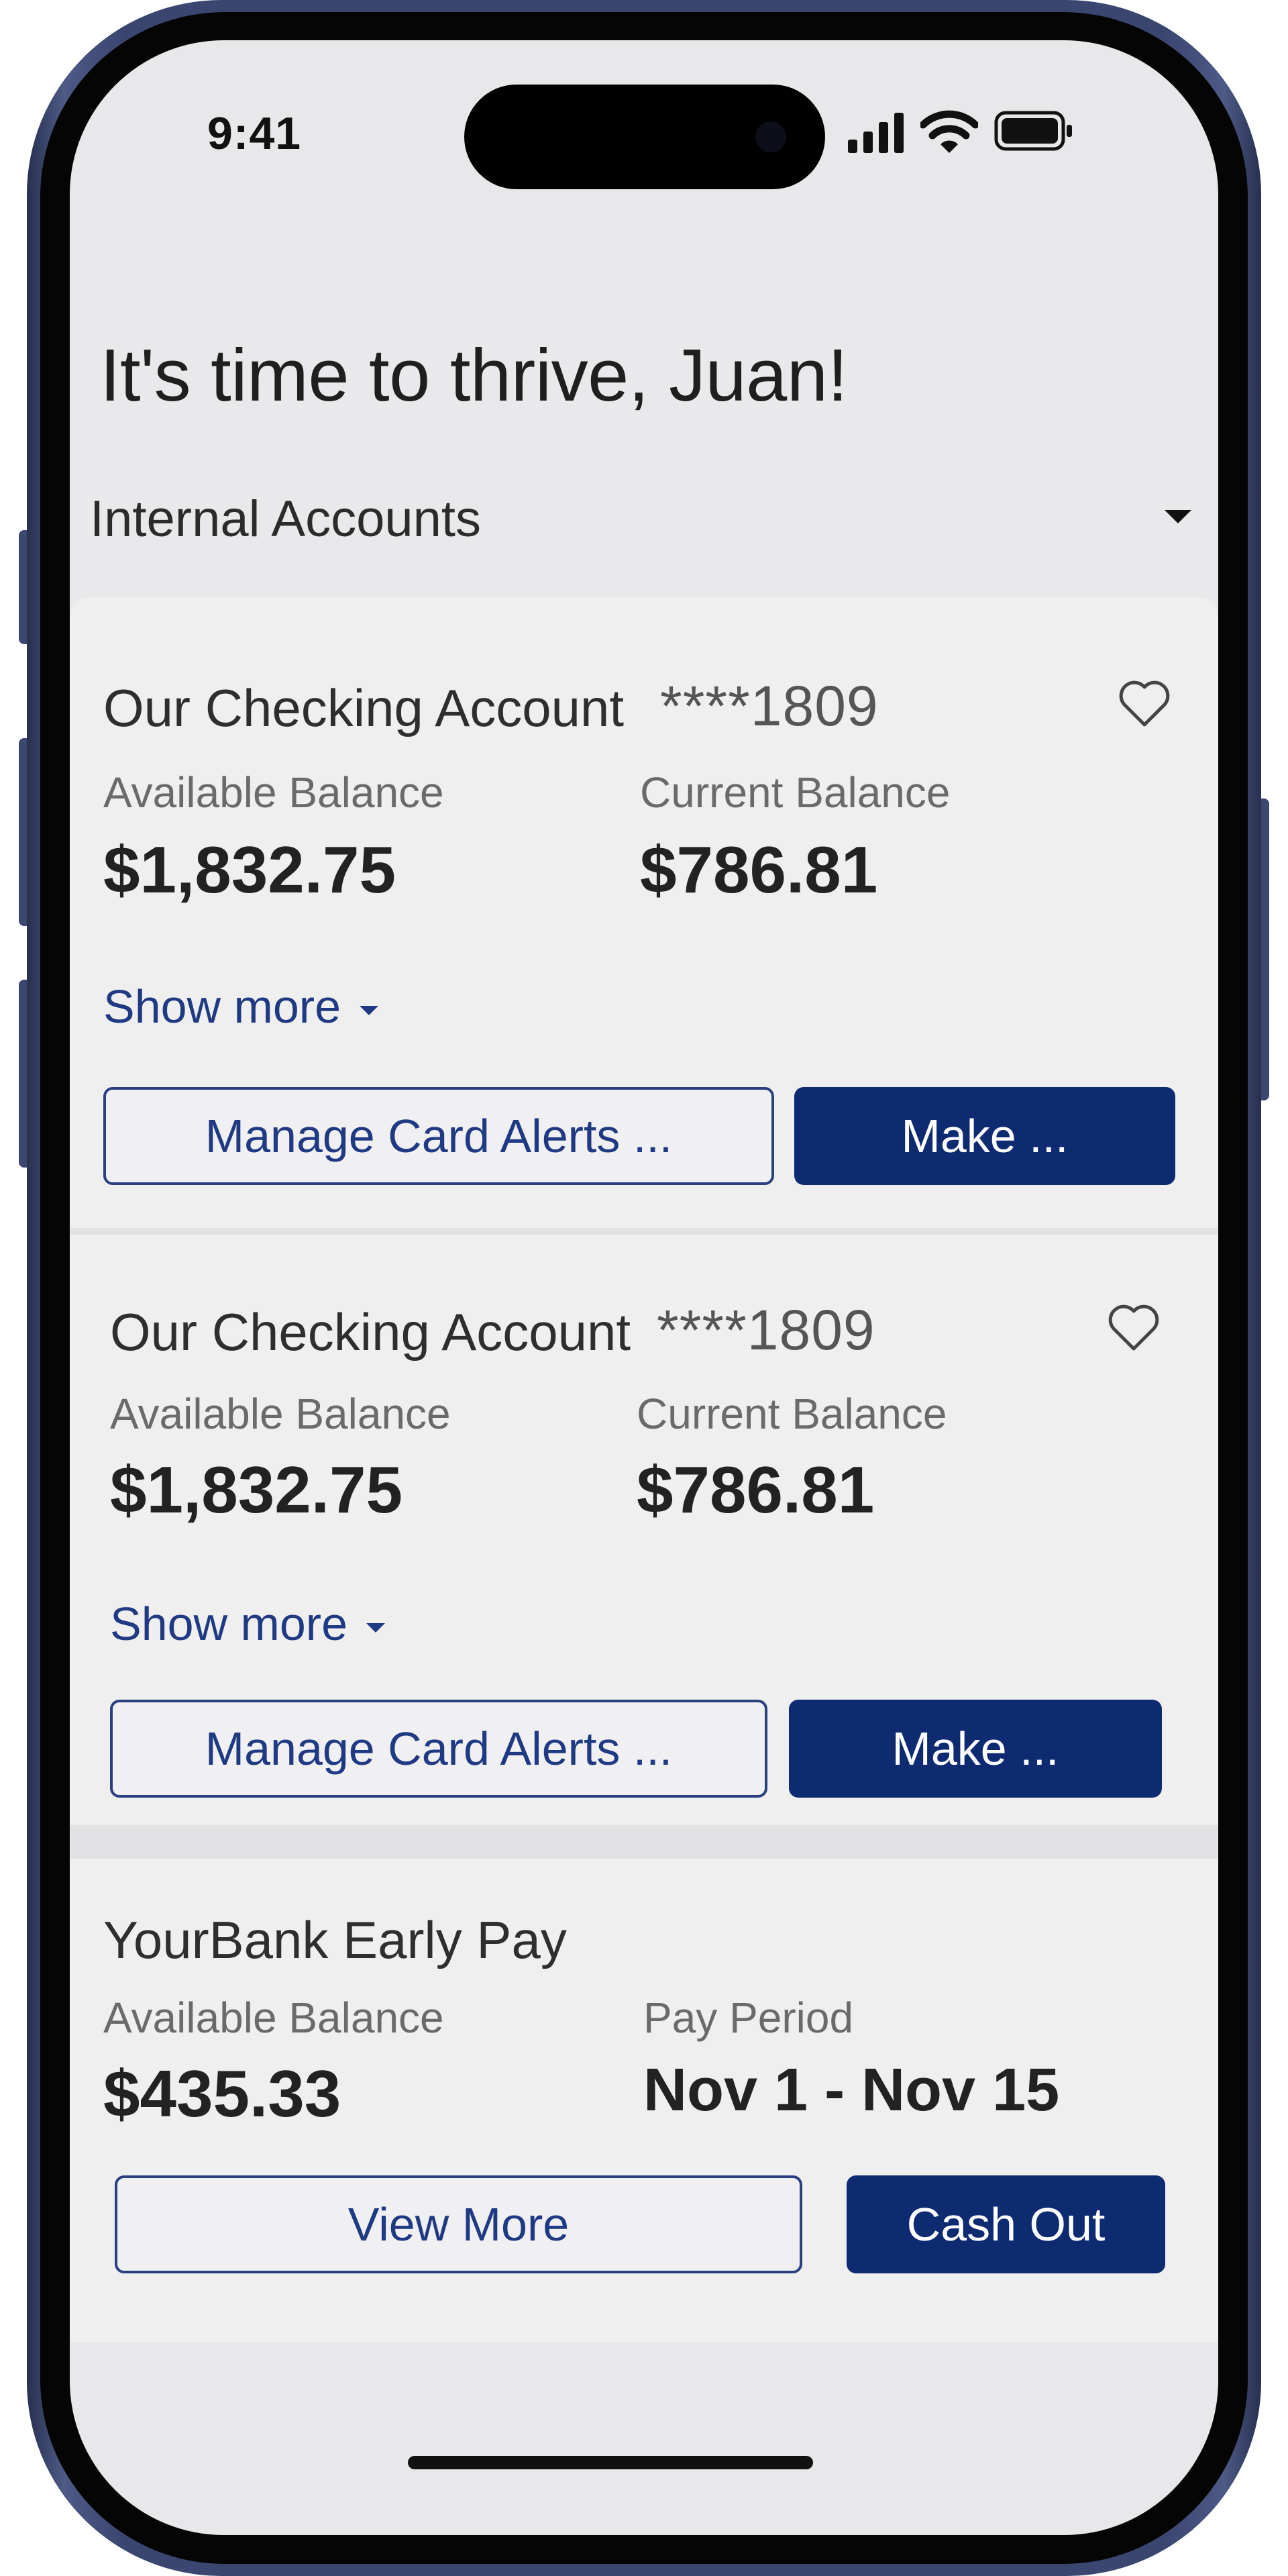 The height and width of the screenshot is (2576, 1288). I want to click on status-bar: 9:41, so click(644, 134).